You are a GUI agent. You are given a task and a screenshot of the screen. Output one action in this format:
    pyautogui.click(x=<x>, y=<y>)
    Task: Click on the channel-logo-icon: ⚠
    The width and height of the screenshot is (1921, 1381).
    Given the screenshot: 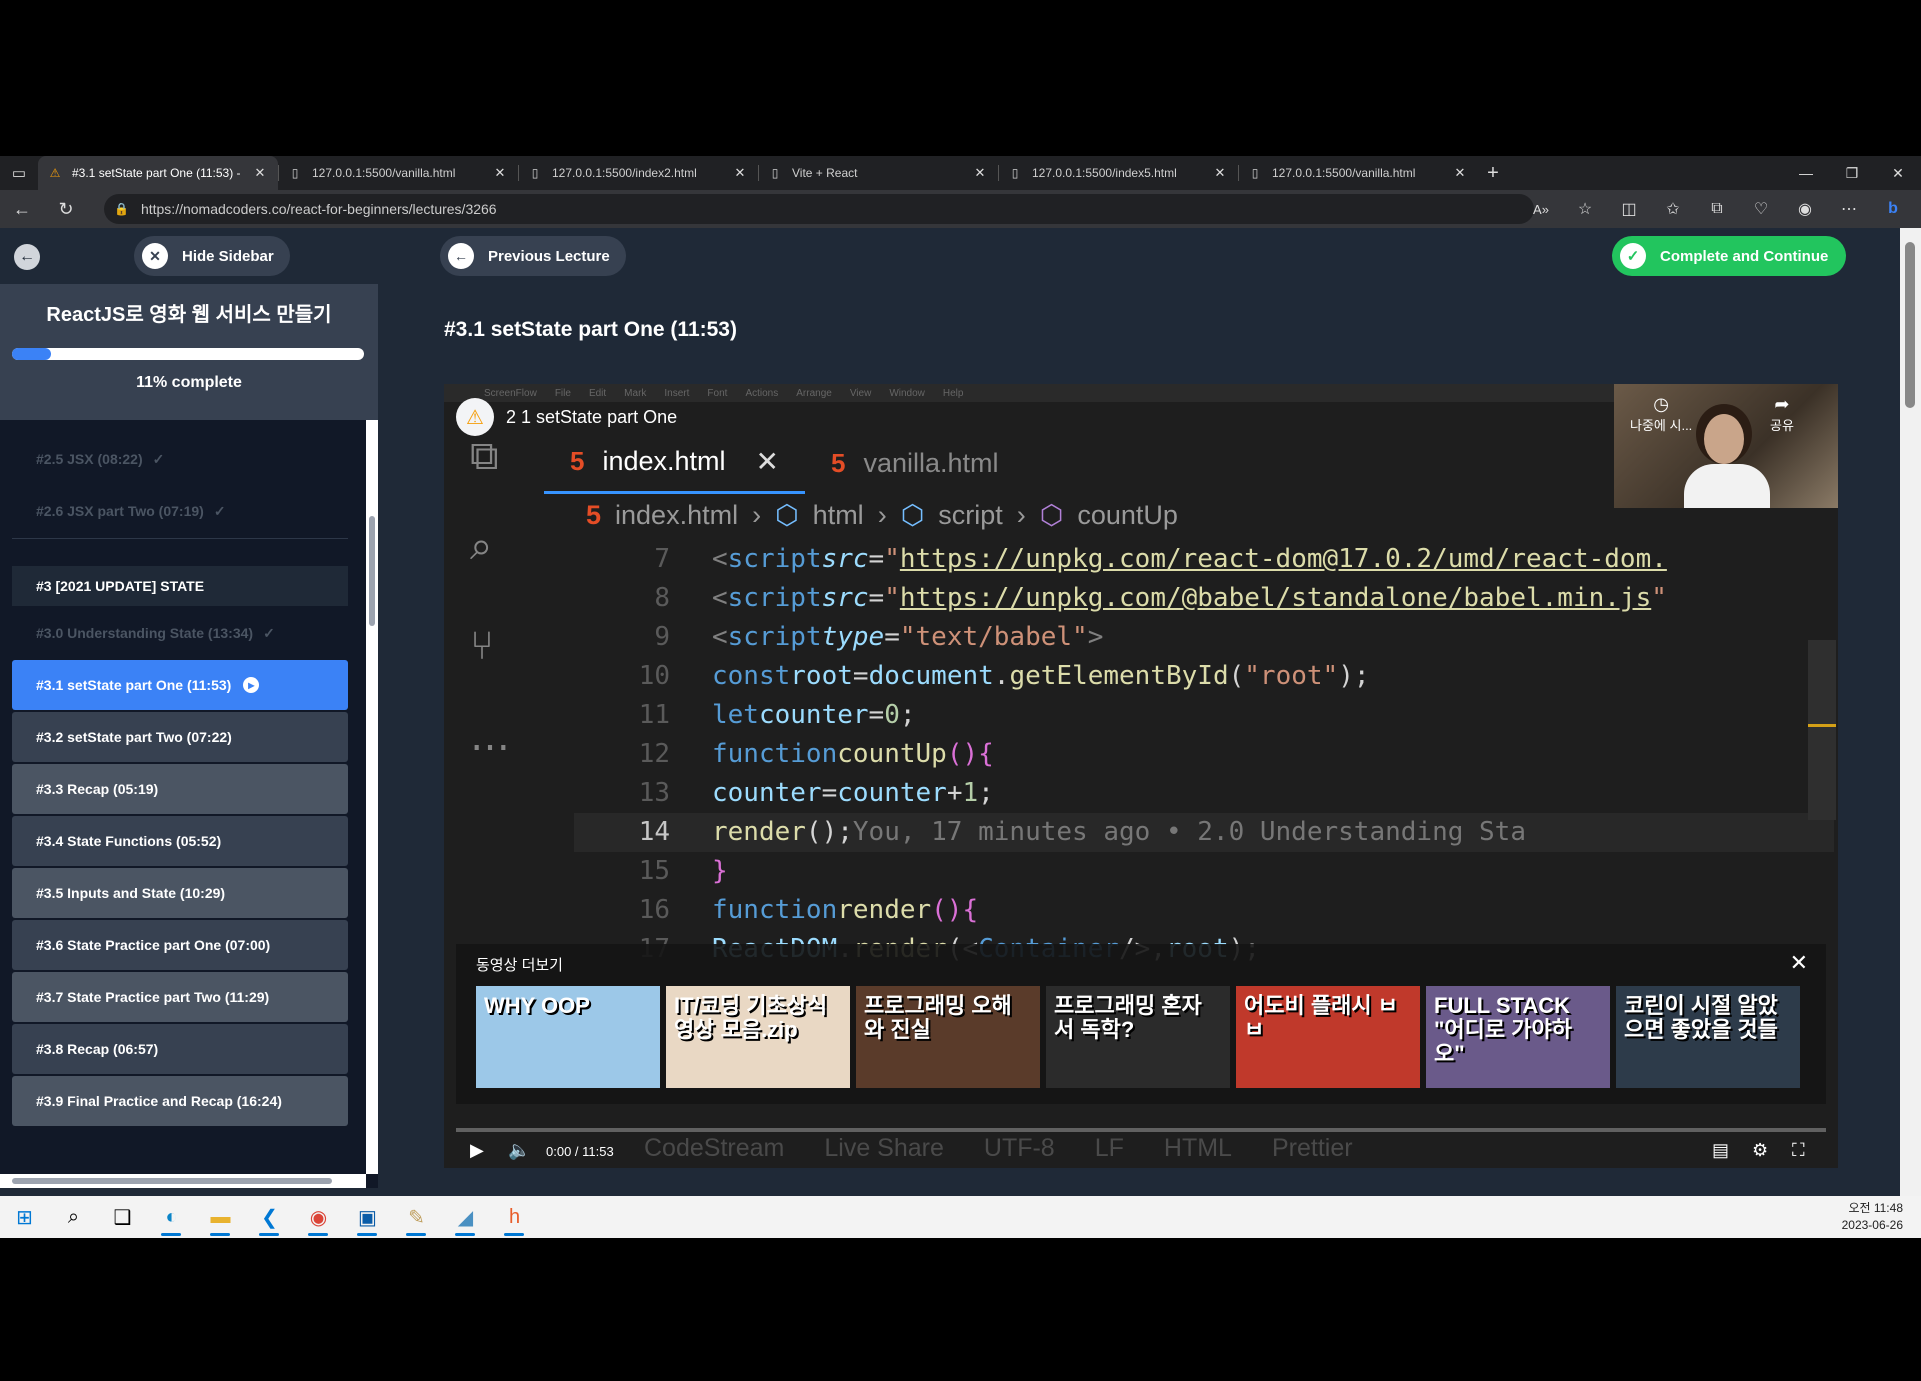 What is the action you would take?
    pyautogui.click(x=475, y=417)
    